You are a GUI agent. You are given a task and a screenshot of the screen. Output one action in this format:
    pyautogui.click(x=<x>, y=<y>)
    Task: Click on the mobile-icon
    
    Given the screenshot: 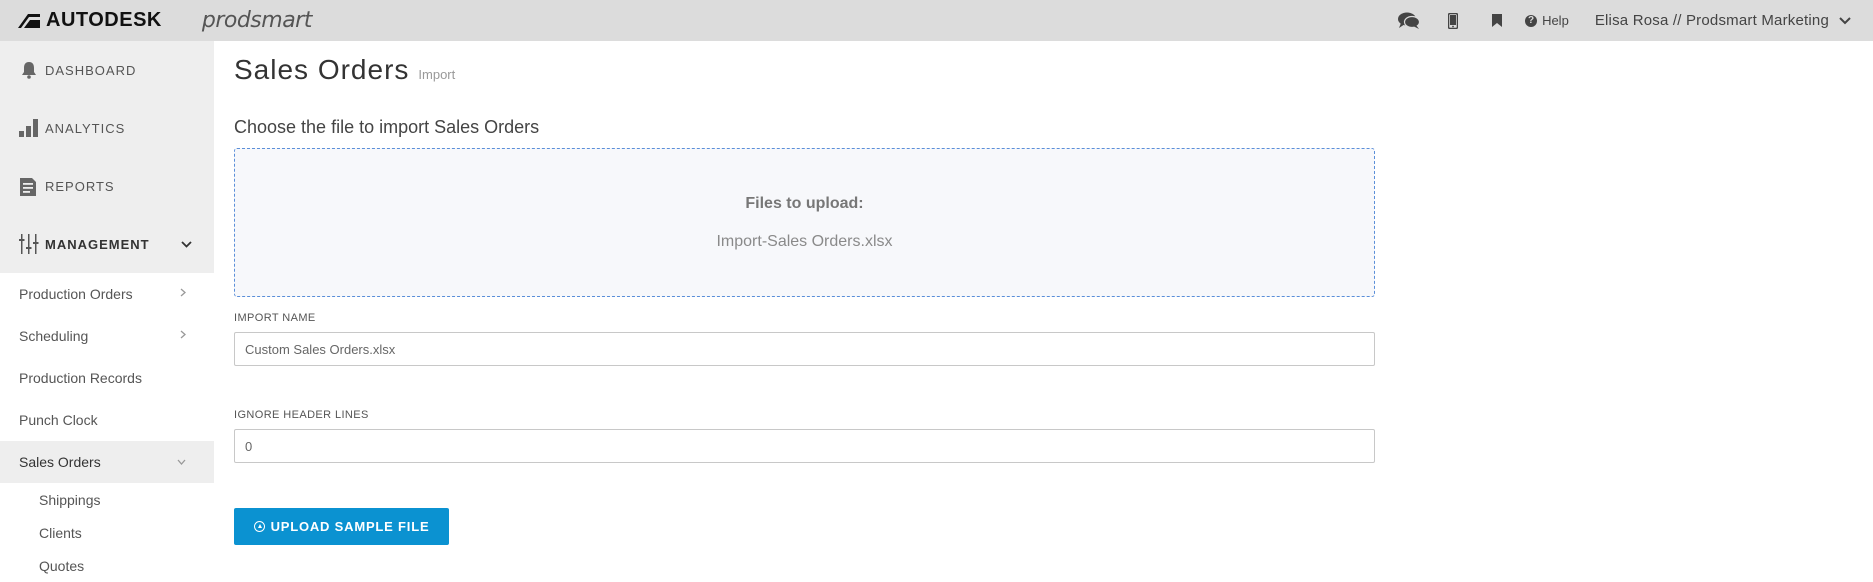 What is the action you would take?
    pyautogui.click(x=1453, y=20)
    